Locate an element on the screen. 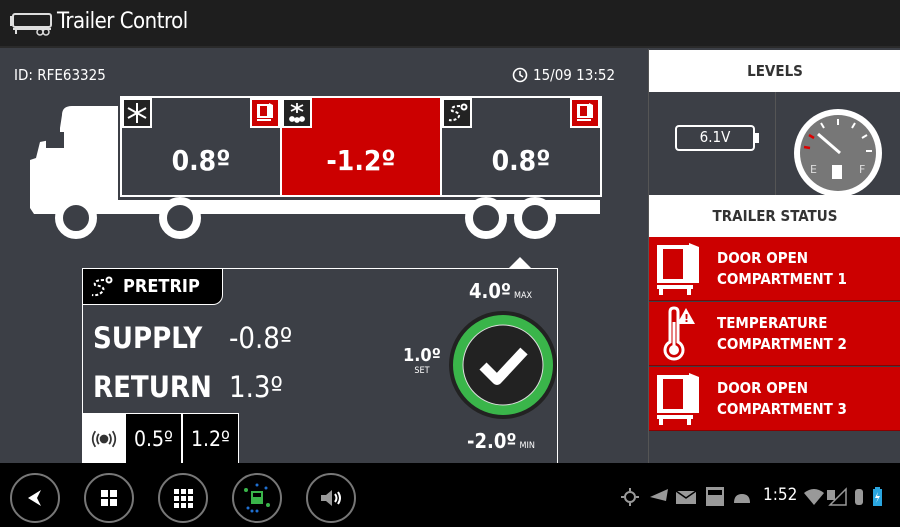 This screenshot has width=900, height=527. mode-label: PRETRIP is located at coordinates (161, 286).